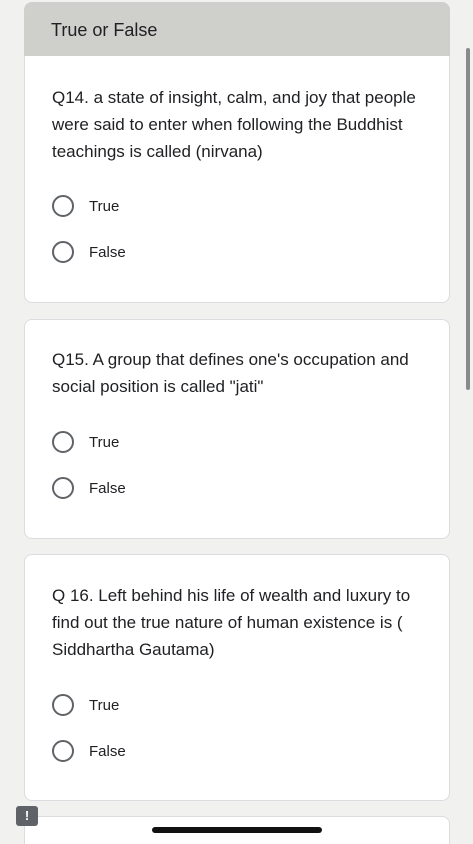 Image resolution: width=473 pixels, height=844 pixels. What do you see at coordinates (27, 816) in the screenshot?
I see `feedback-icon: !` at bounding box center [27, 816].